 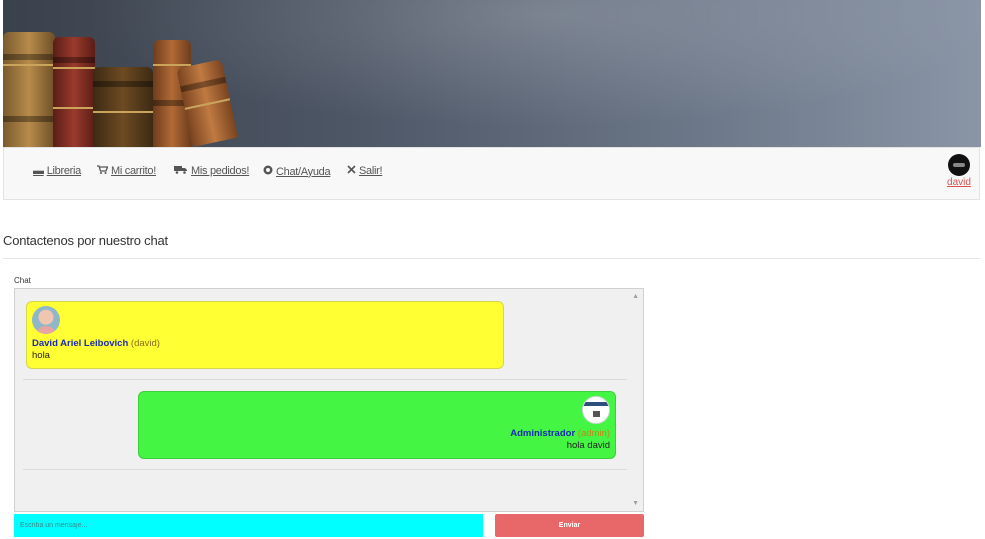 I want to click on nav-chat-ayuda-link: Chat/Ayuda, so click(x=297, y=171).